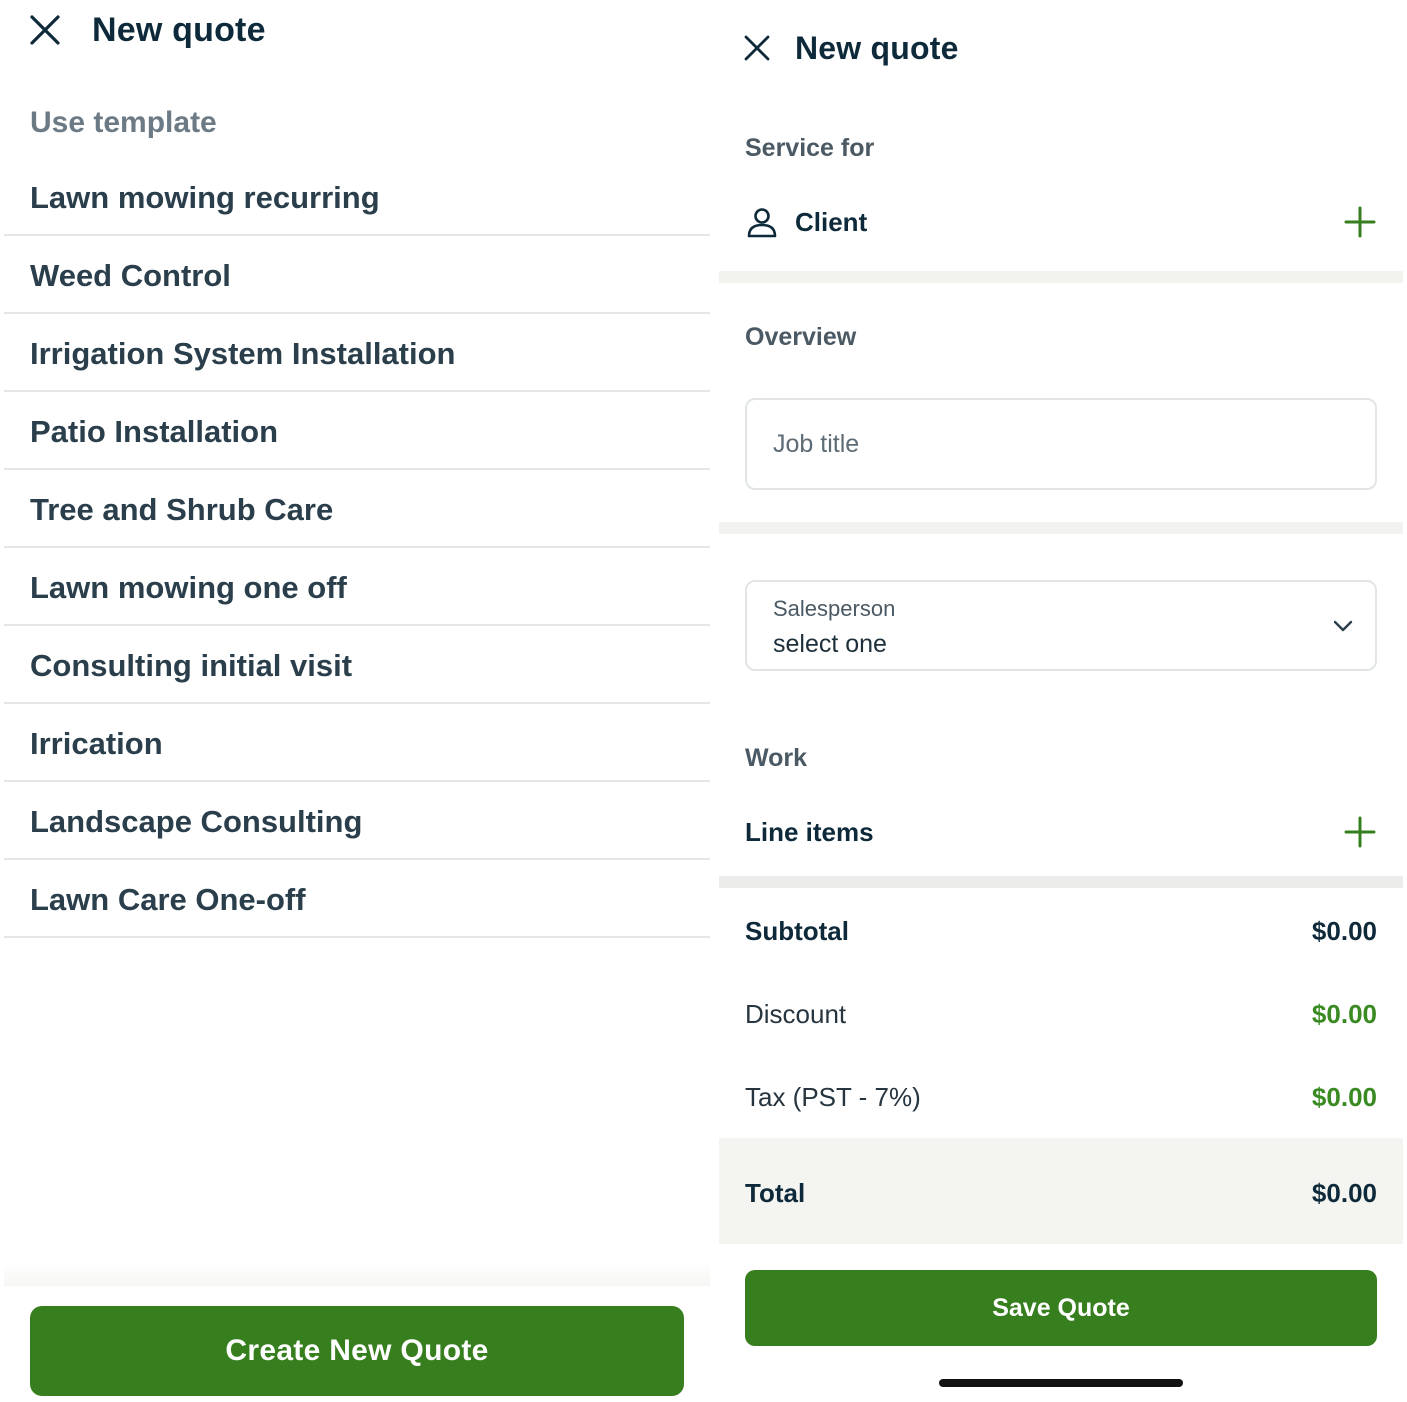 The image size is (1407, 1402). Describe the element at coordinates (831, 221) in the screenshot. I see `client-label: Client` at that location.